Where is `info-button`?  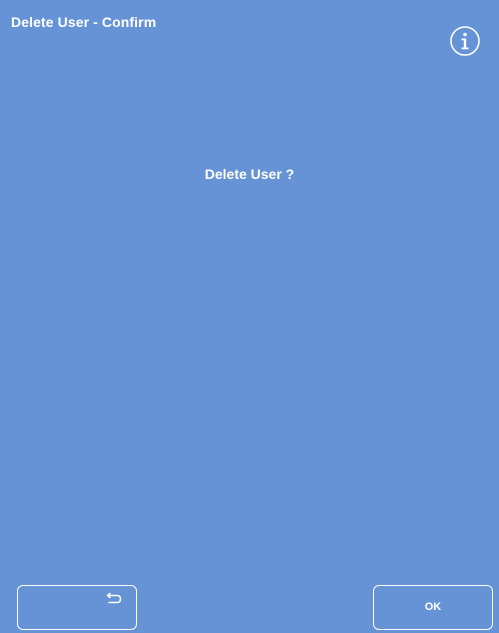 info-button is located at coordinates (465, 41).